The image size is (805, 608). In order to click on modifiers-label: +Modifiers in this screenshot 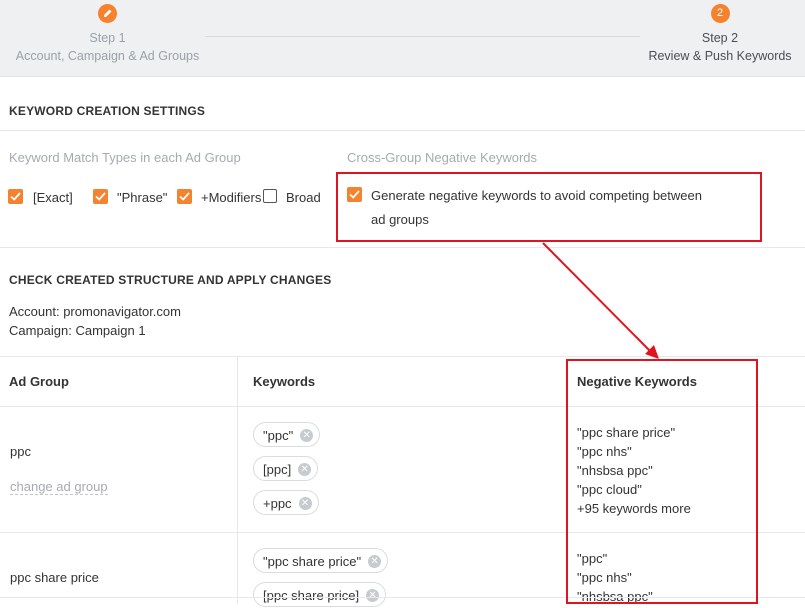, I will do `click(231, 197)`.